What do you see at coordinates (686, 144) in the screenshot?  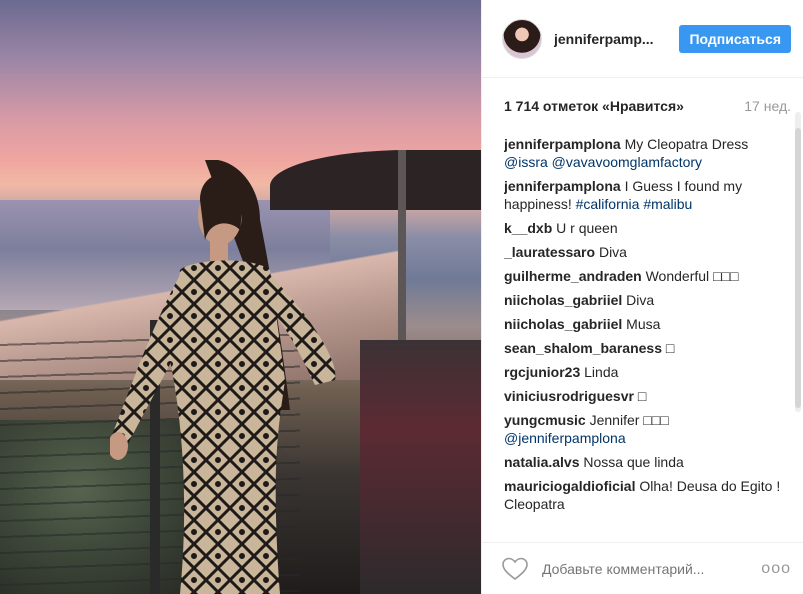 I see `comment-text: My Cleopatra Dress` at bounding box center [686, 144].